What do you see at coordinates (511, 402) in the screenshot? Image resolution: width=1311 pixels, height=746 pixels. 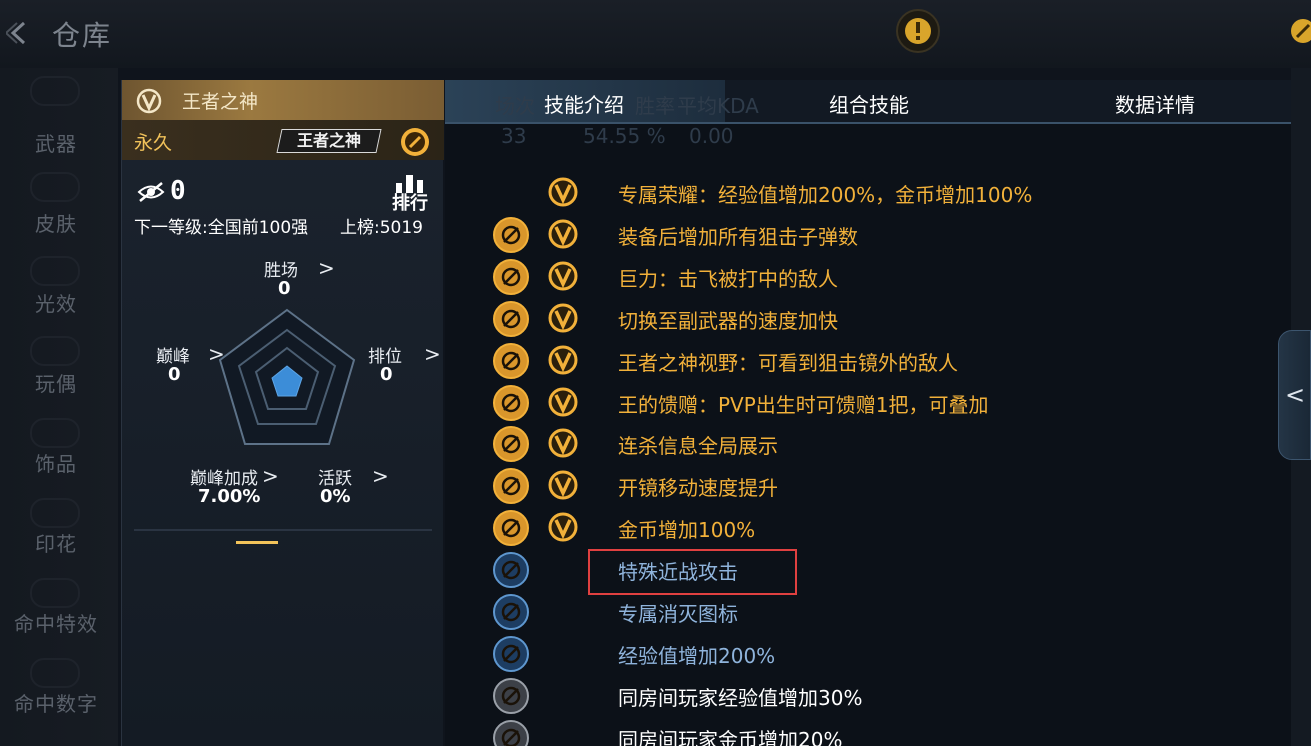 I see `gift-icon` at bounding box center [511, 402].